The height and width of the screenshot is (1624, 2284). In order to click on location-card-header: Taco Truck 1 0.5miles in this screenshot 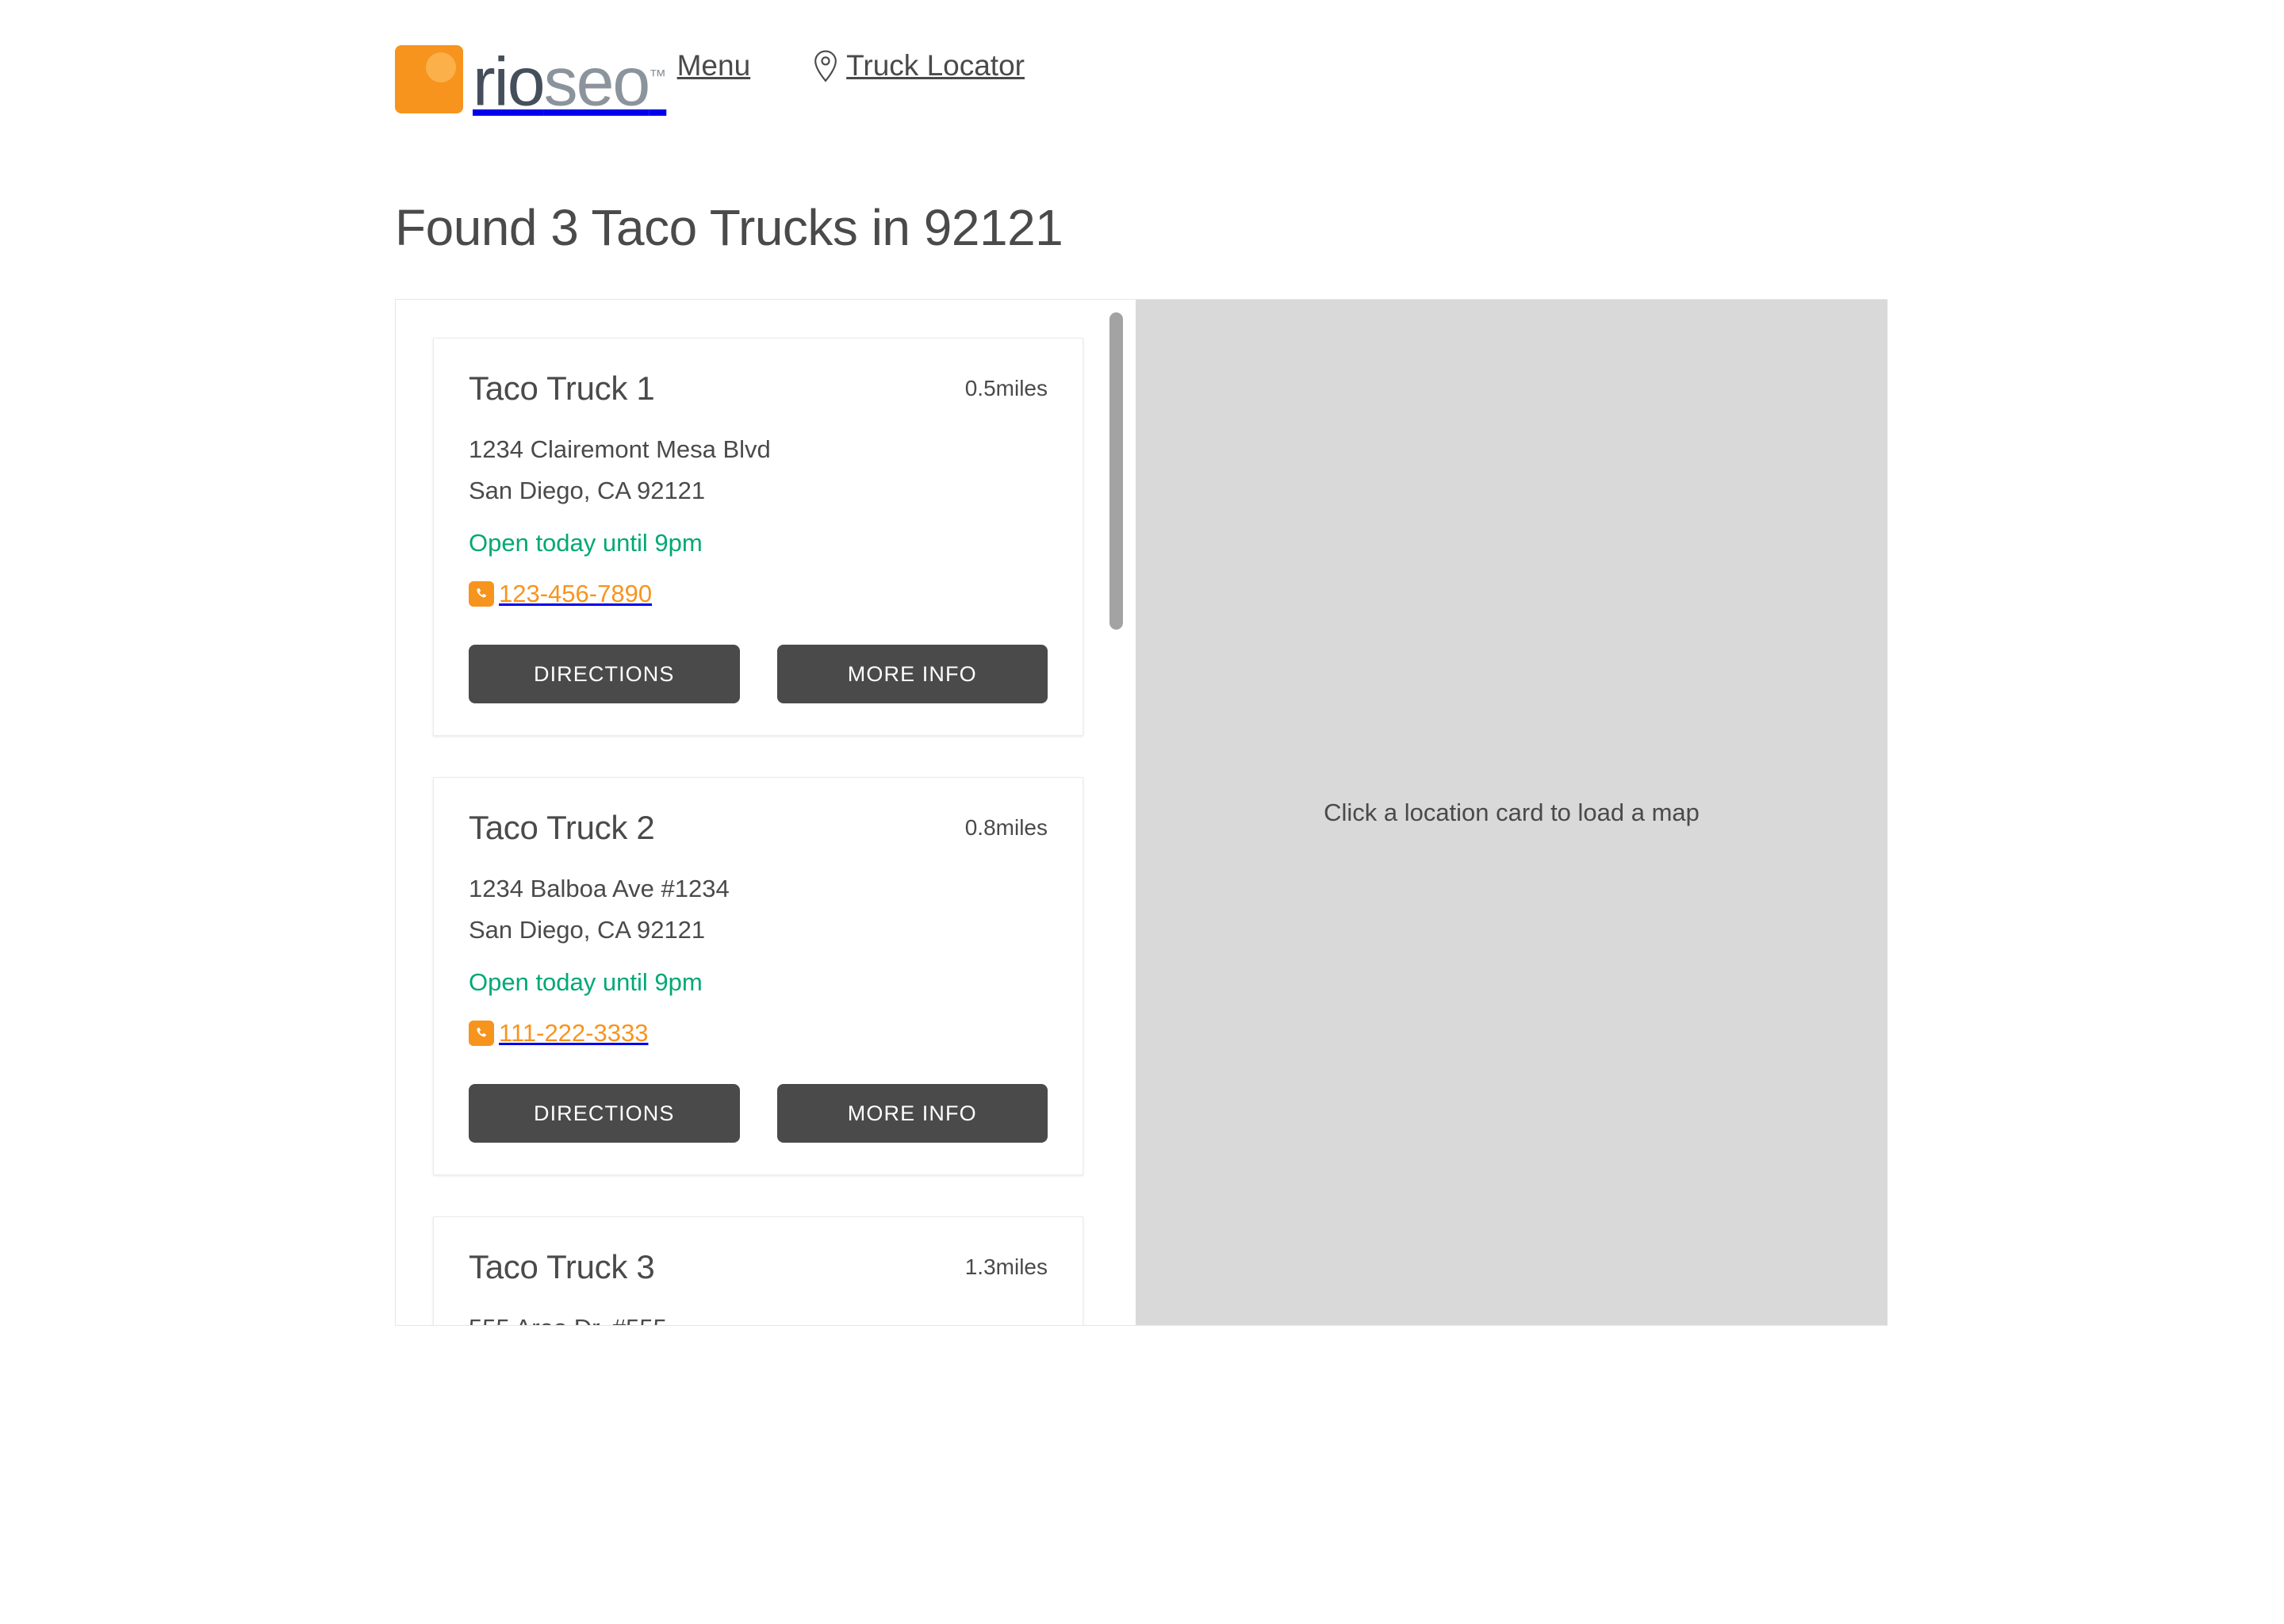, I will do `click(758, 388)`.